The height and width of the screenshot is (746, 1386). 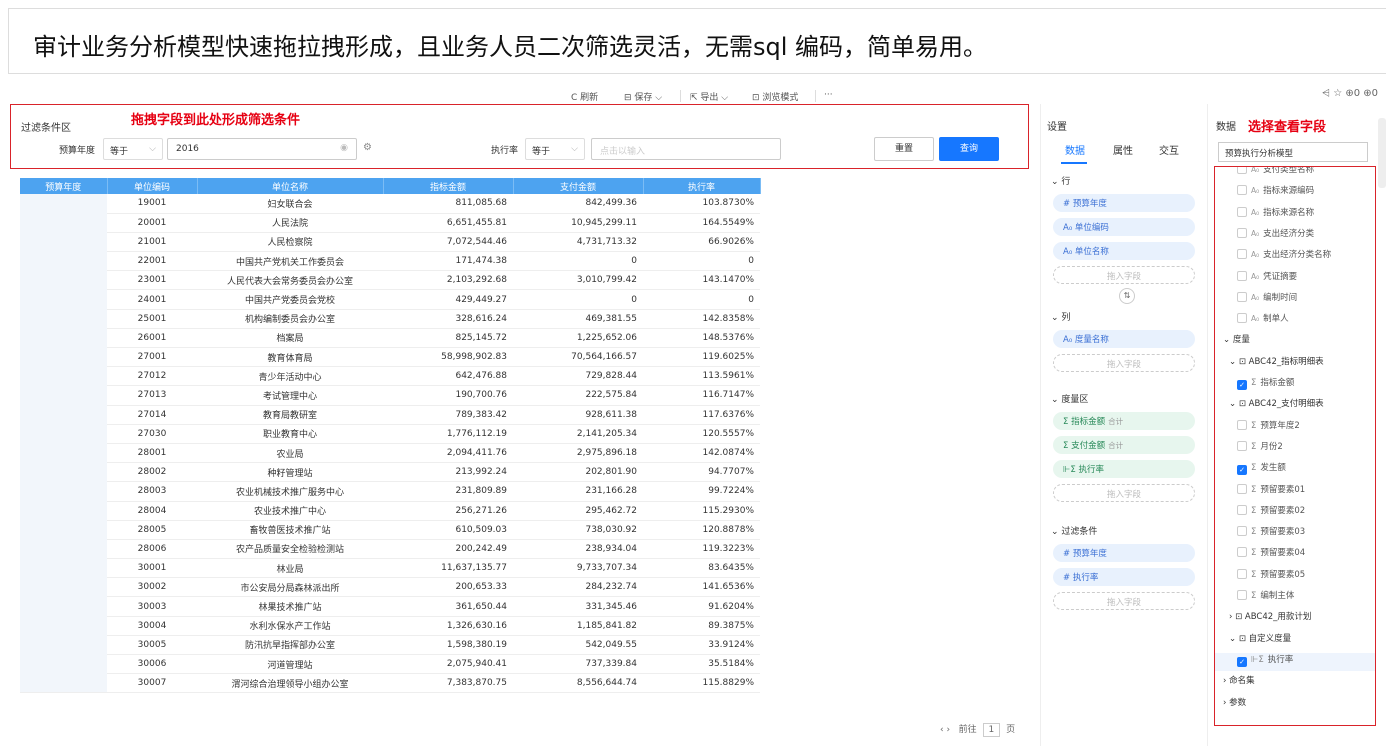 I want to click on rows-drop-zone: 拖入字段, so click(x=1124, y=275).